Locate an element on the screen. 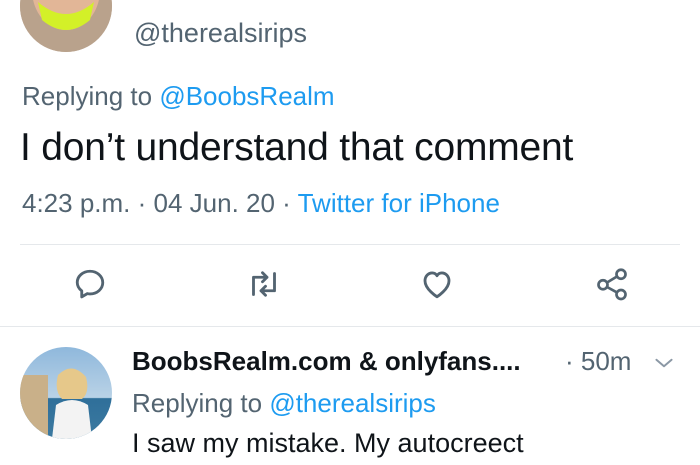 The width and height of the screenshot is (700, 465). reply-icon is located at coordinates (90, 284).